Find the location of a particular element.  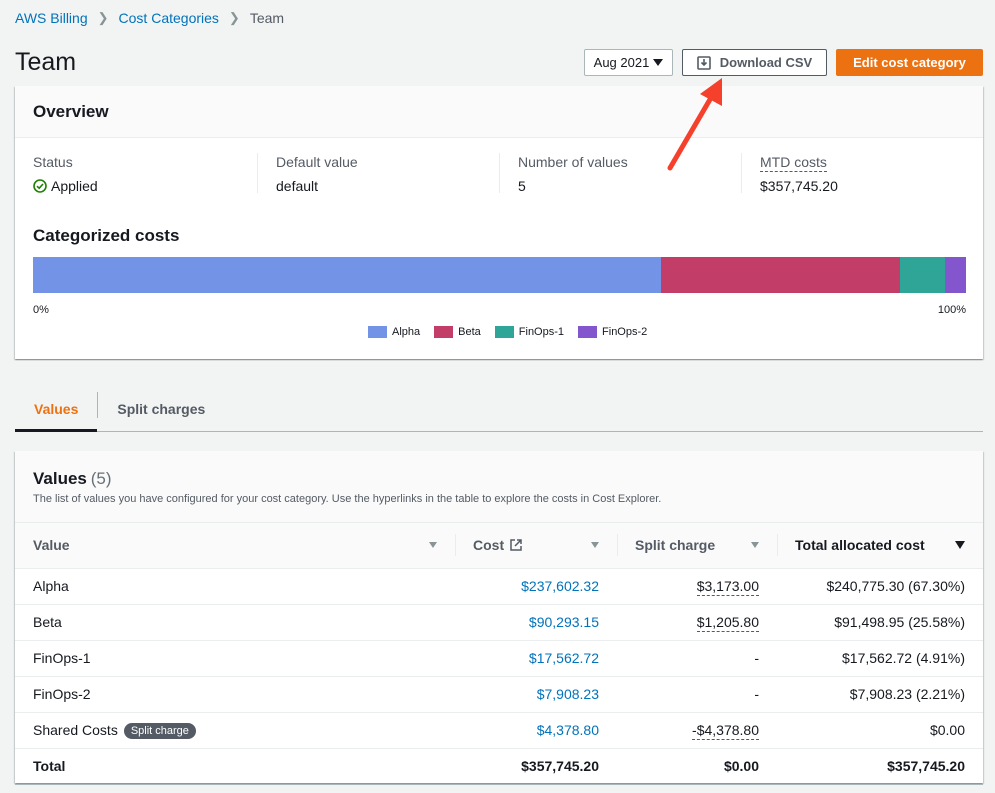

cell-cost: $4,378.80 is located at coordinates (536, 730).